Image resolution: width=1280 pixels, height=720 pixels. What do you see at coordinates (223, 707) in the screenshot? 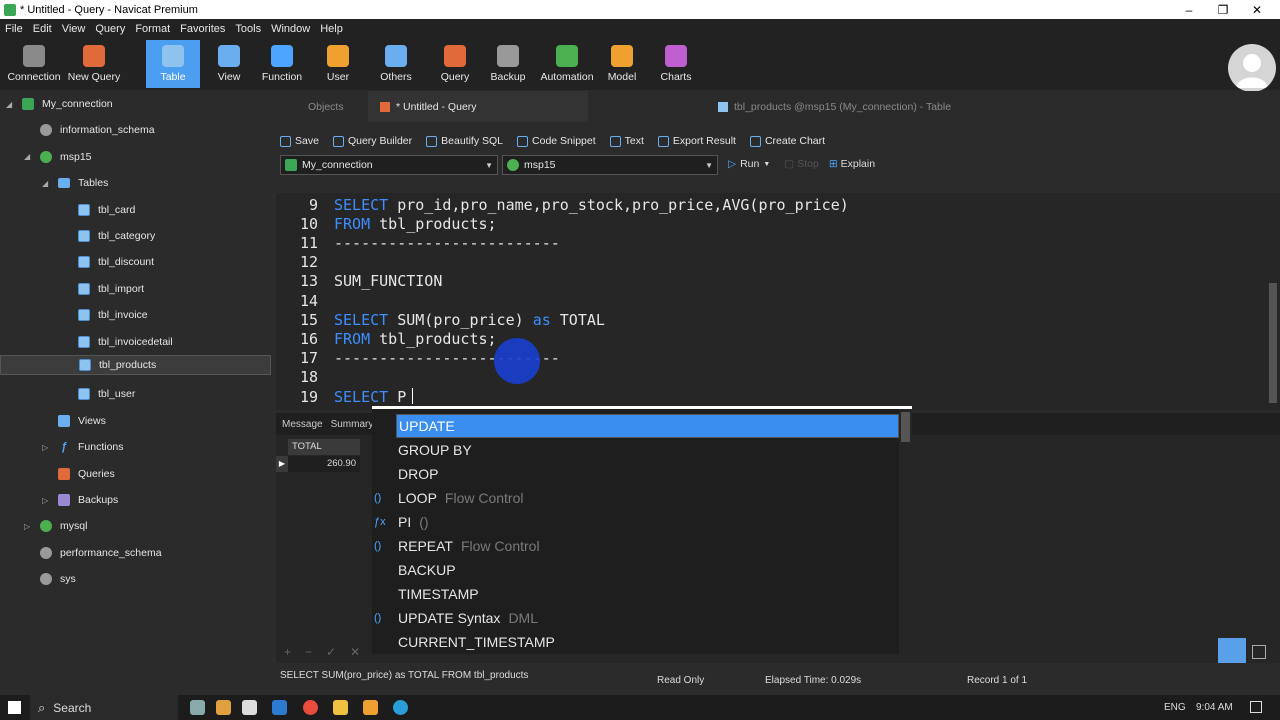
I see `teams-icon` at bounding box center [223, 707].